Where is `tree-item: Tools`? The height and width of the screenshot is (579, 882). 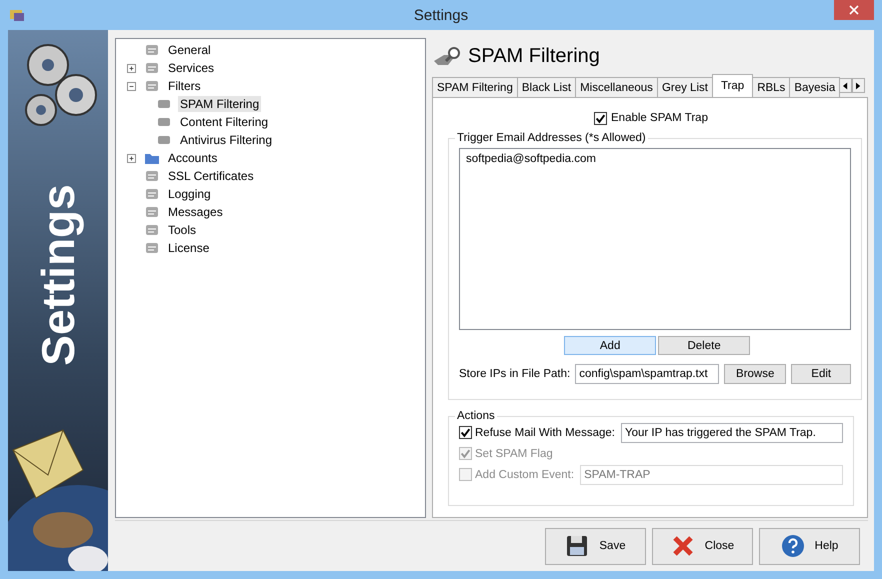
tree-item: Tools is located at coordinates (182, 230).